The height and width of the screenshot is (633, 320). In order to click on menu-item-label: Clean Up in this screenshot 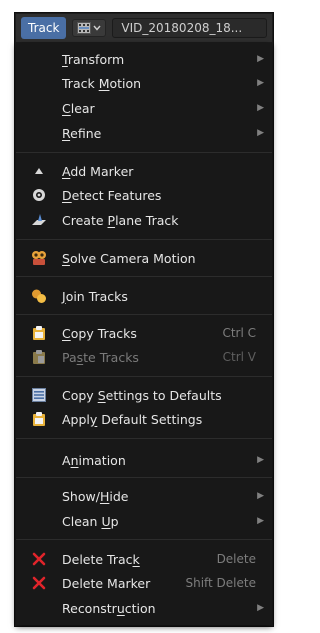, I will do `click(90, 521)`.